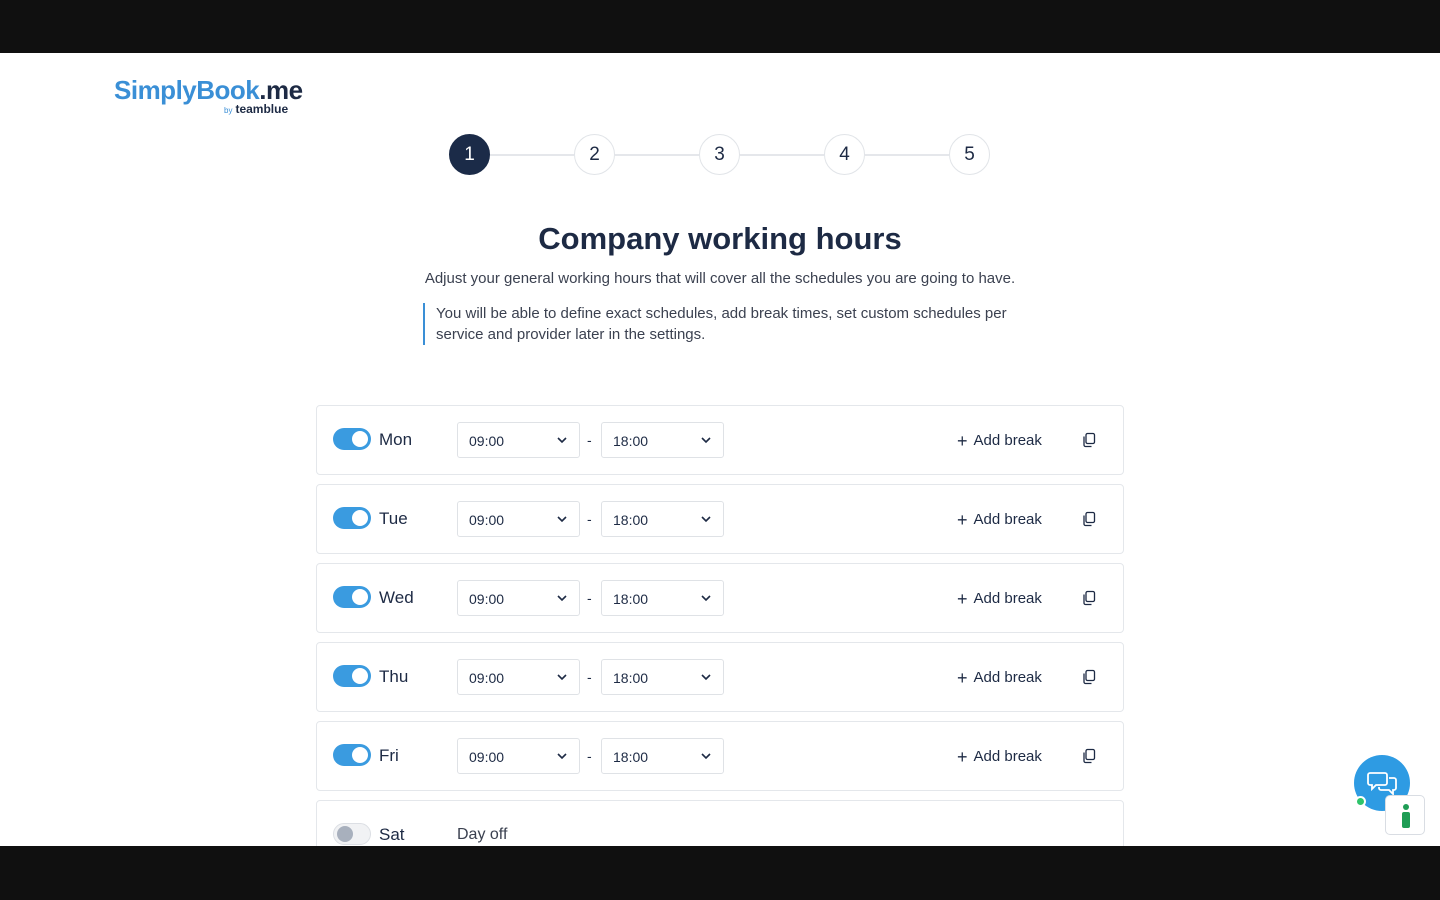  I want to click on day-row-tue: Tue 09:00 - 18:00 + Add break, so click(720, 519).